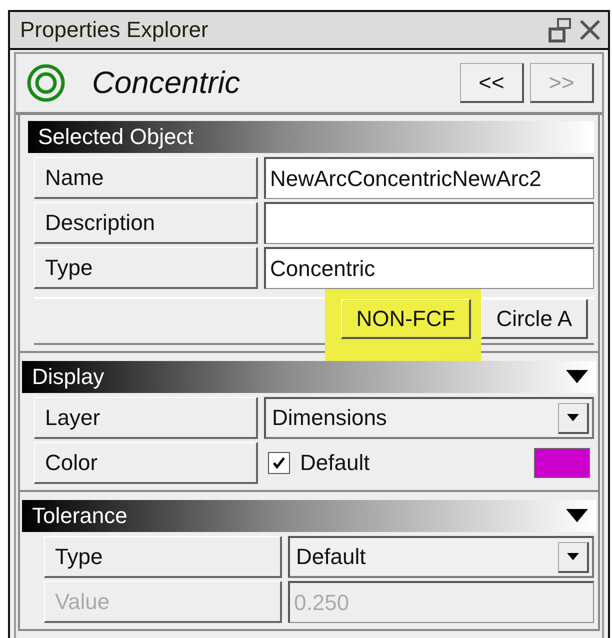 Image resolution: width=612 pixels, height=638 pixels. Describe the element at coordinates (80, 516) in the screenshot. I see `section-title: Tolerance` at that location.